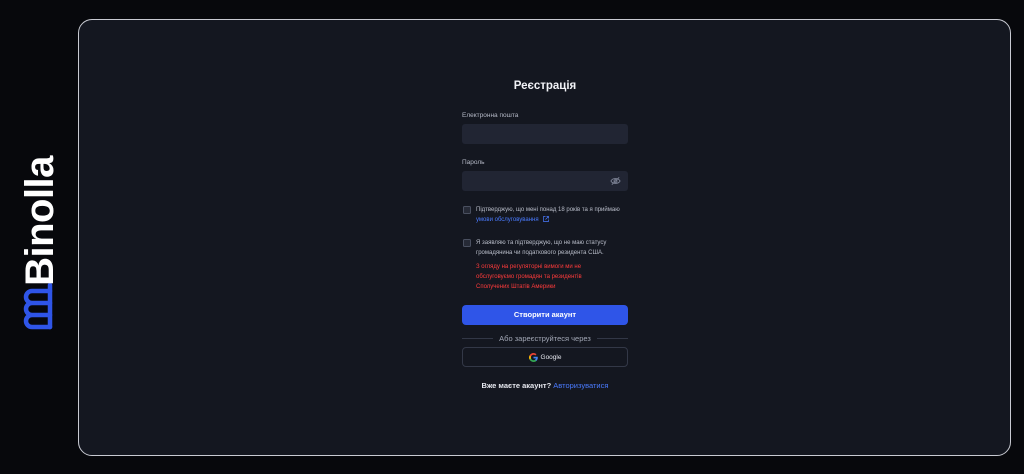  What do you see at coordinates (545, 181) in the screenshot?
I see `password-field` at bounding box center [545, 181].